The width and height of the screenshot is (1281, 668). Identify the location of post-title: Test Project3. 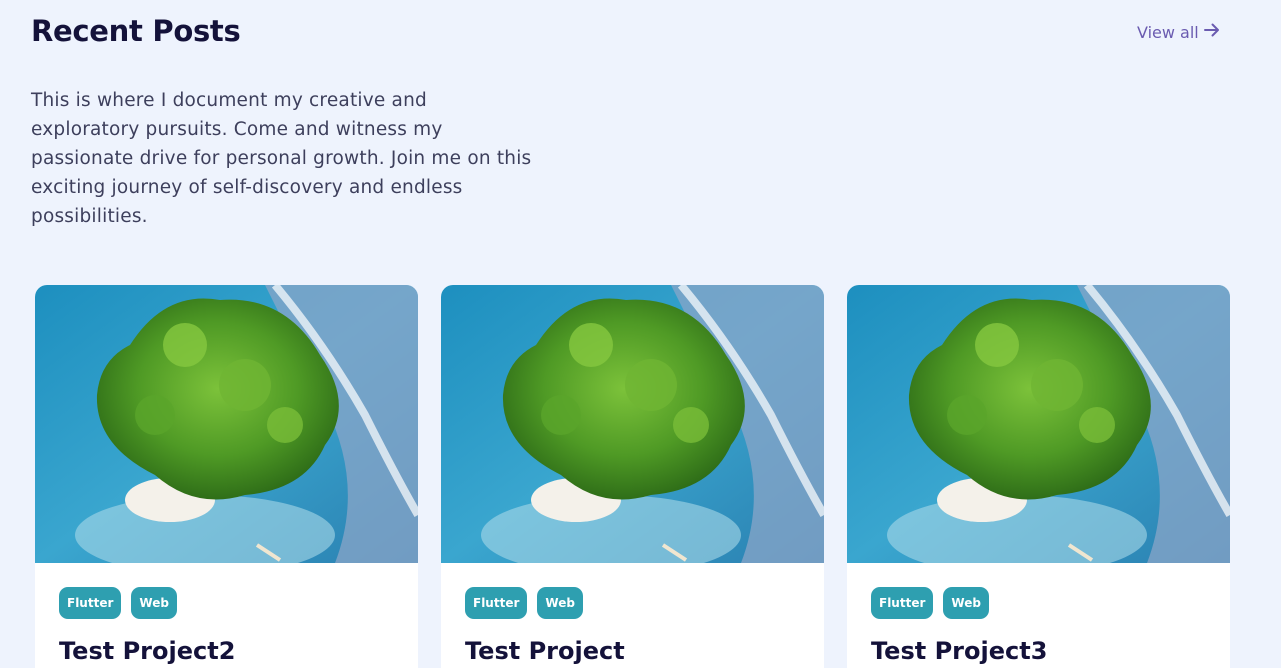
(959, 651).